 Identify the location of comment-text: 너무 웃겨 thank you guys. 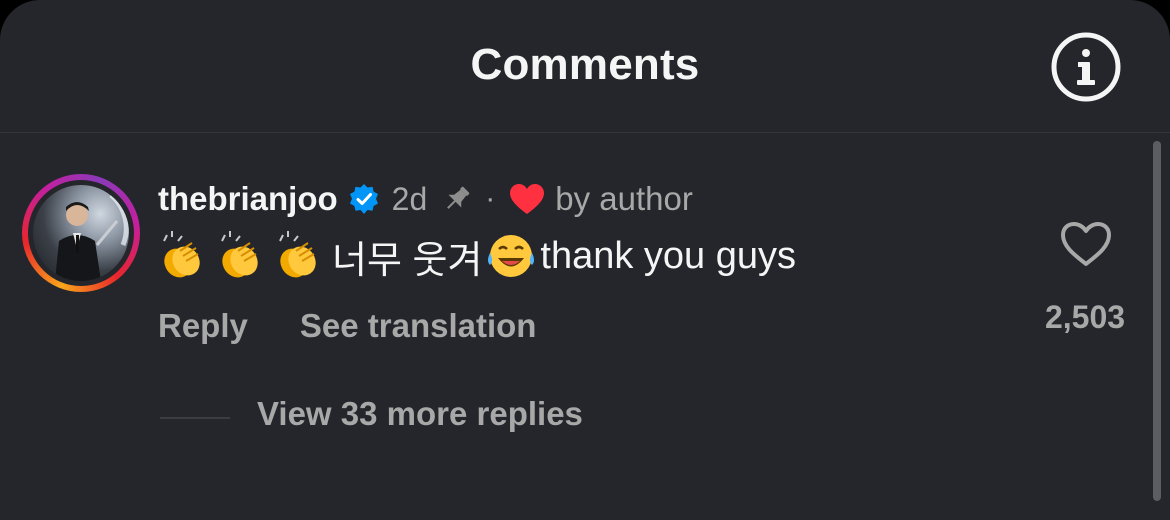
(477, 256).